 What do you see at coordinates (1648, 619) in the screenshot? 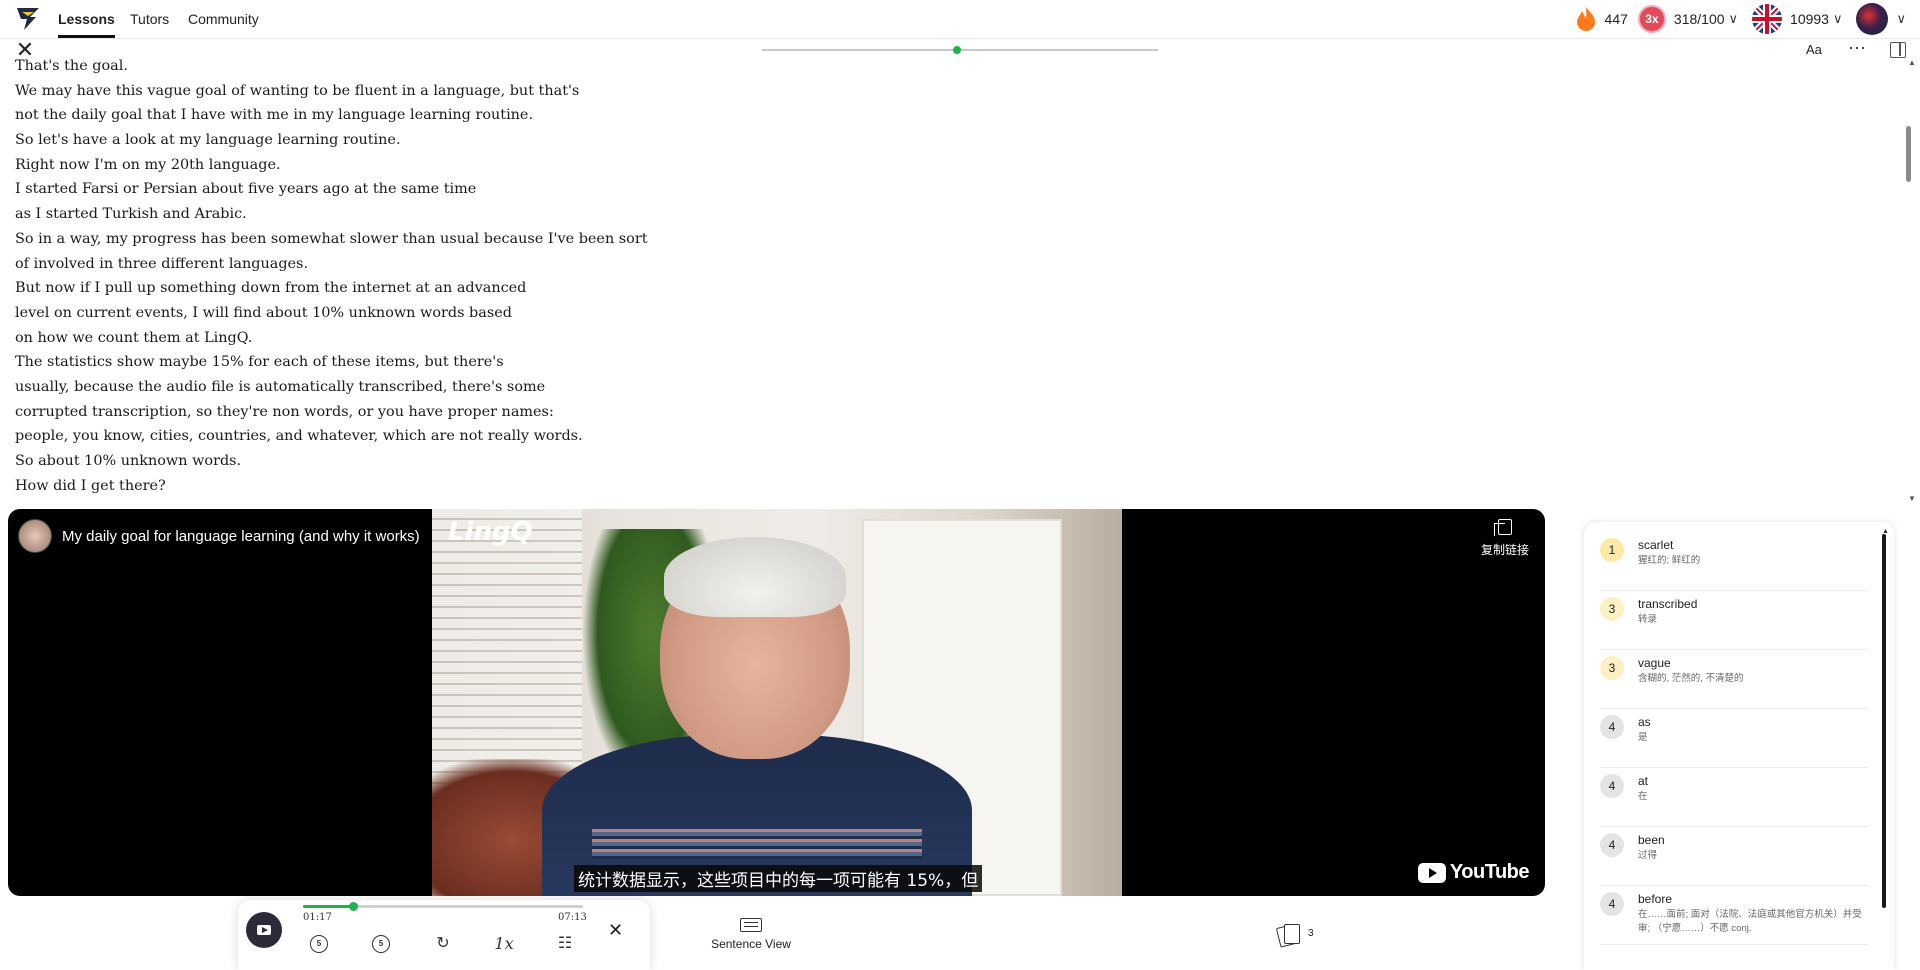
I see `vocab-translation: 转录` at bounding box center [1648, 619].